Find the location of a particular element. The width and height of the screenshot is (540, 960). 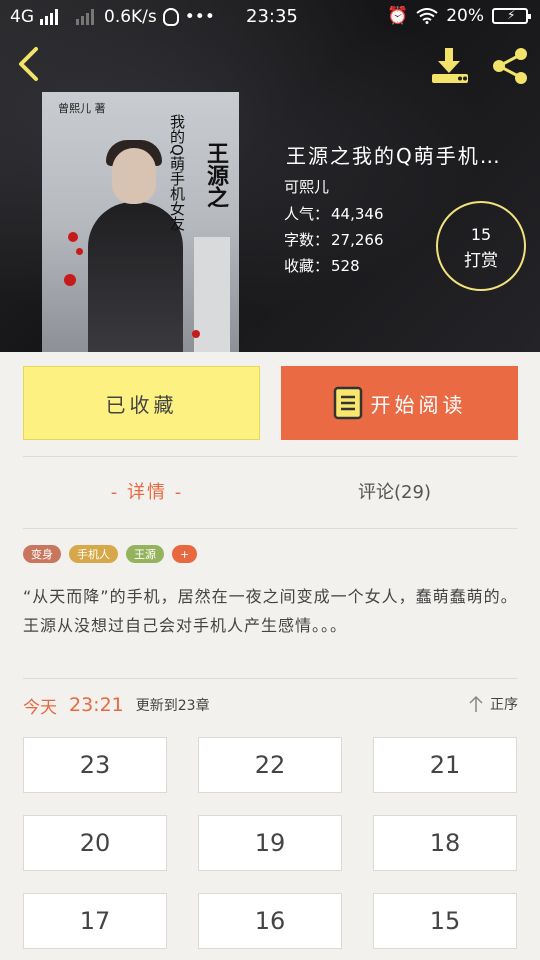

battery-icon: ⚡ is located at coordinates (511, 16).